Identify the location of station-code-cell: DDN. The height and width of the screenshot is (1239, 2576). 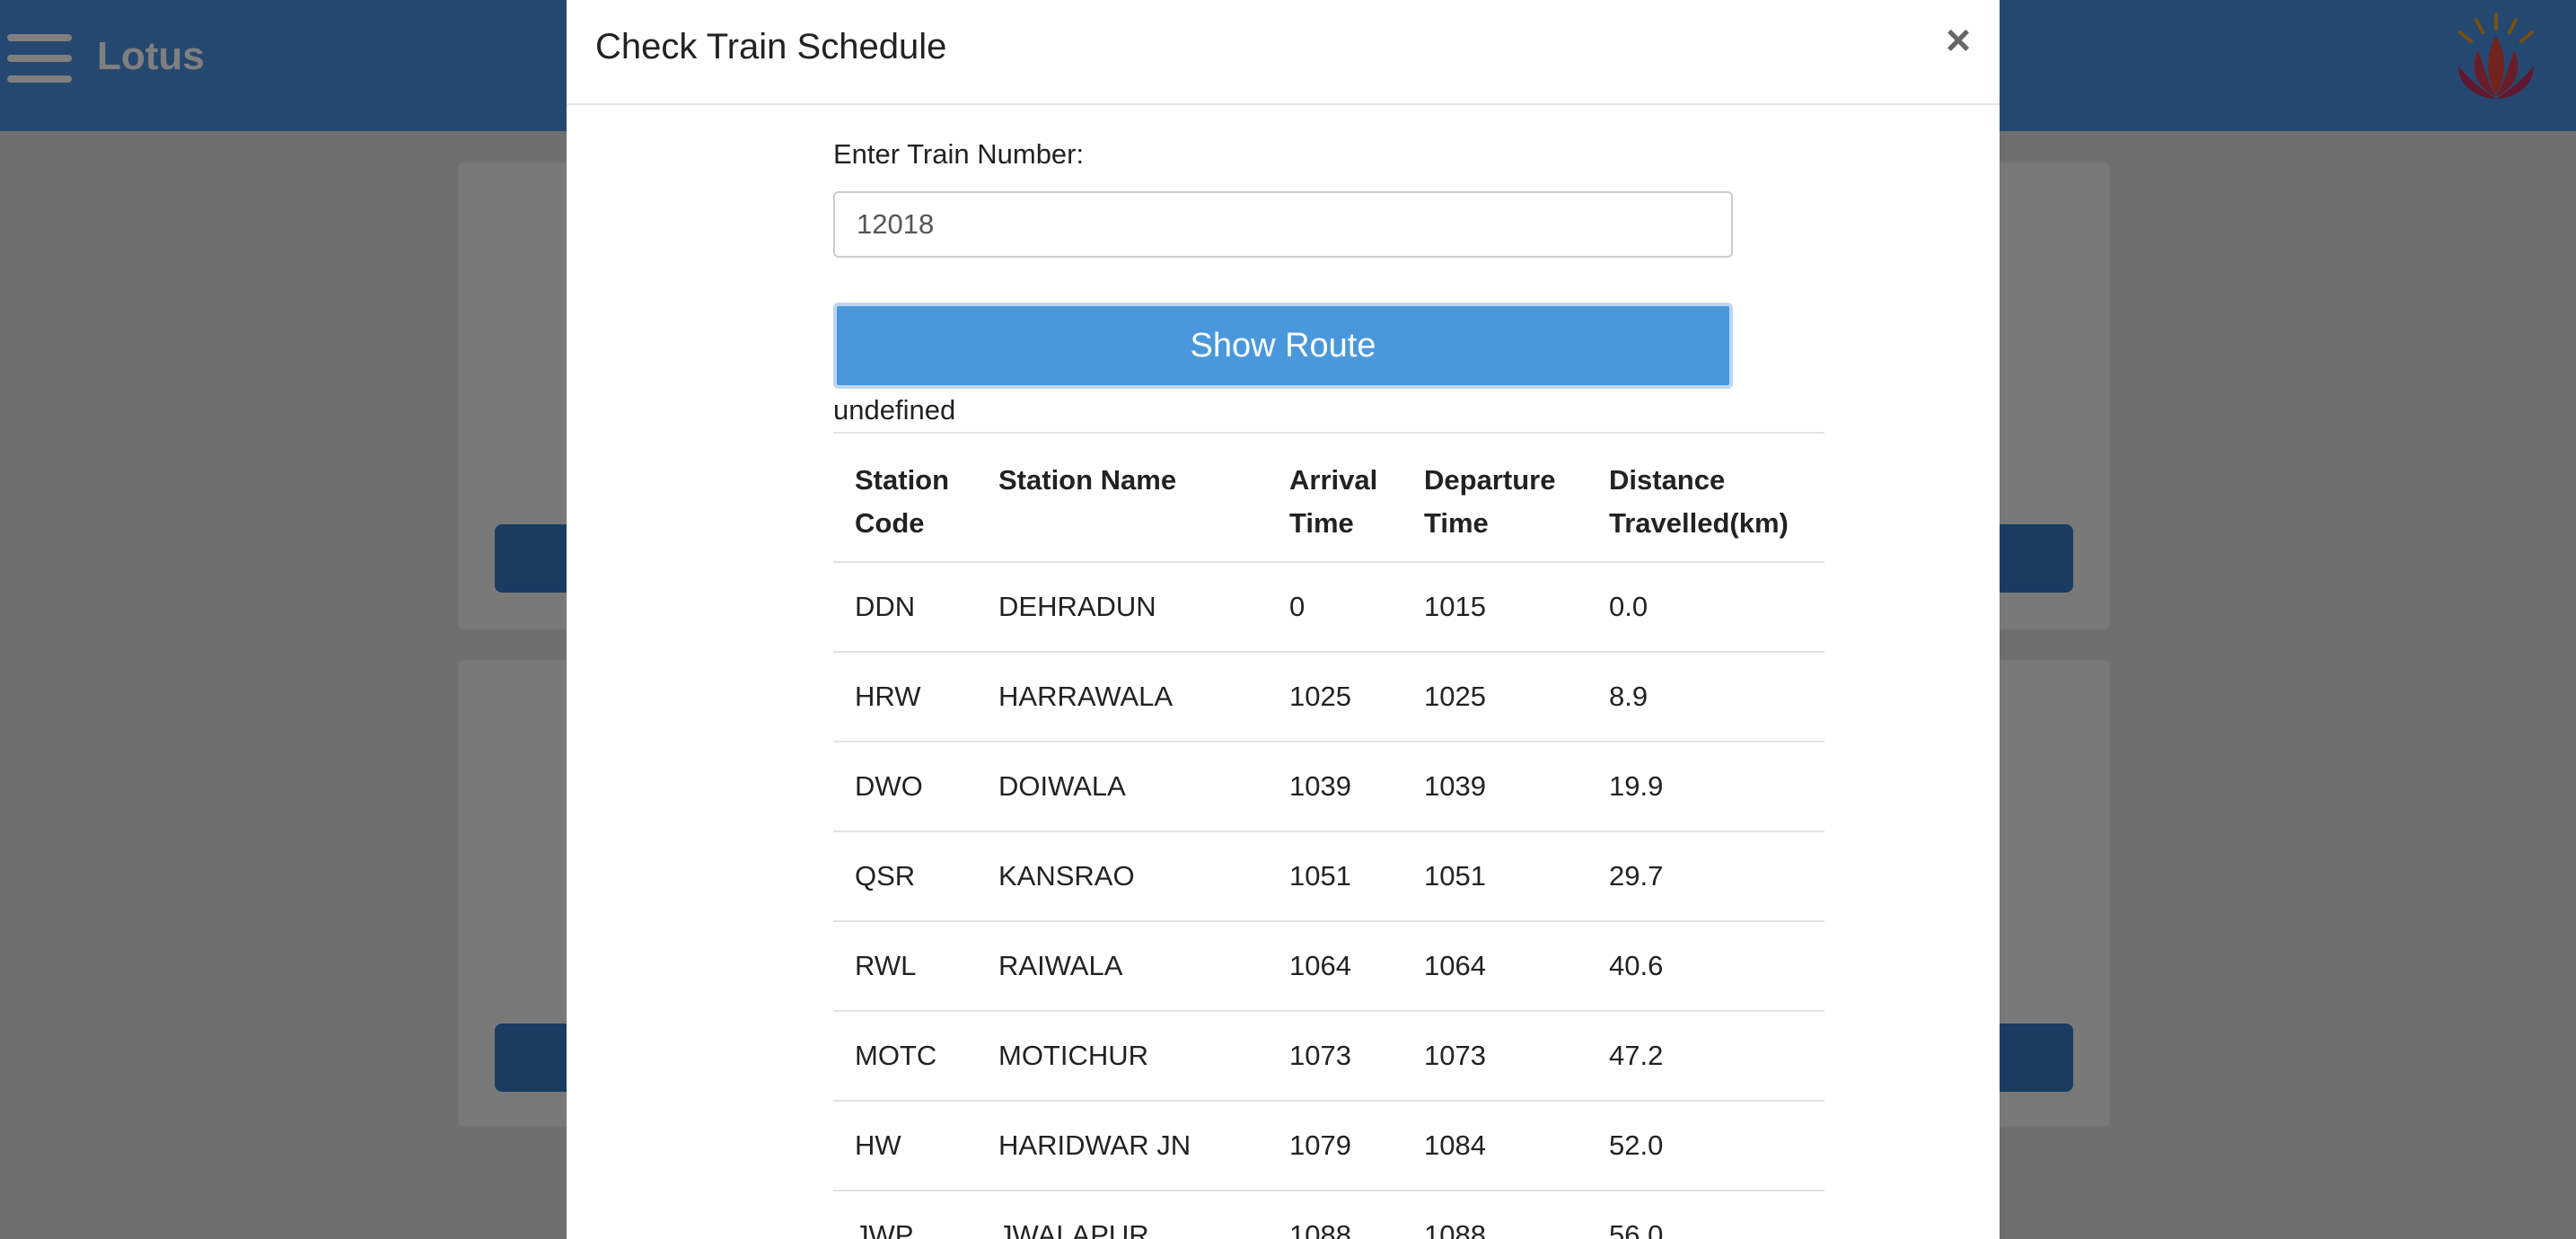
(905, 607).